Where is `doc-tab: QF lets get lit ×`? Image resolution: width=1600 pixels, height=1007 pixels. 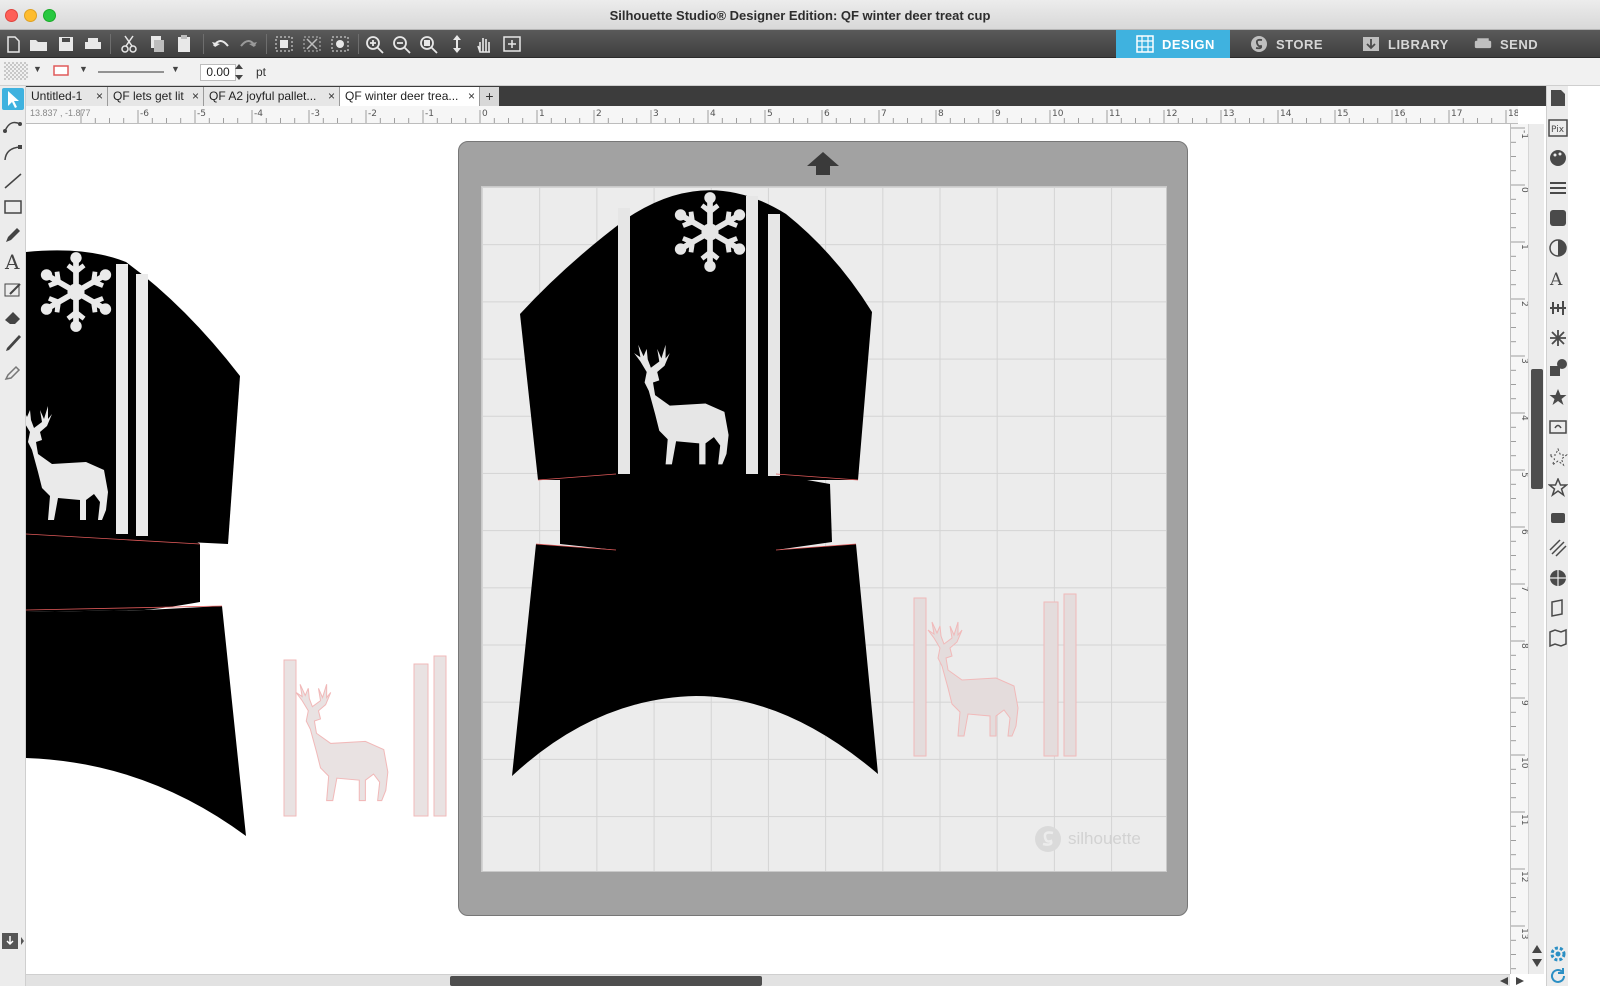
doc-tab: QF lets get lit × is located at coordinates (156, 96).